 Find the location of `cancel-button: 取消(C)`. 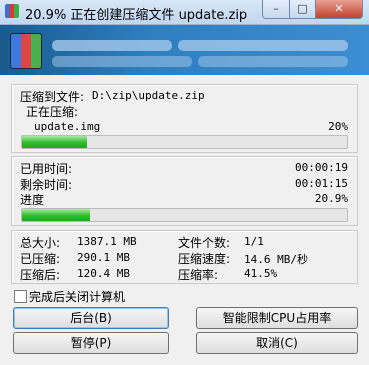

cancel-button: 取消(C) is located at coordinates (277, 343).